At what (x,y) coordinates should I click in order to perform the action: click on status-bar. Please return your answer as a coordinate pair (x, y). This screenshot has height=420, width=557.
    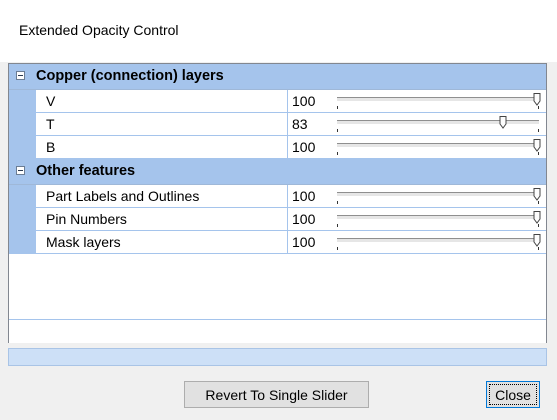
    Looking at the image, I should click on (277, 357).